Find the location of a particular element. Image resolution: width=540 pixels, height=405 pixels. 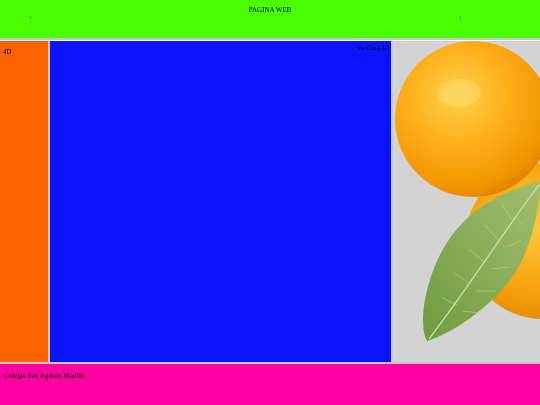

page-footer: Colegio San Agustin Madrid is located at coordinates (270, 383).